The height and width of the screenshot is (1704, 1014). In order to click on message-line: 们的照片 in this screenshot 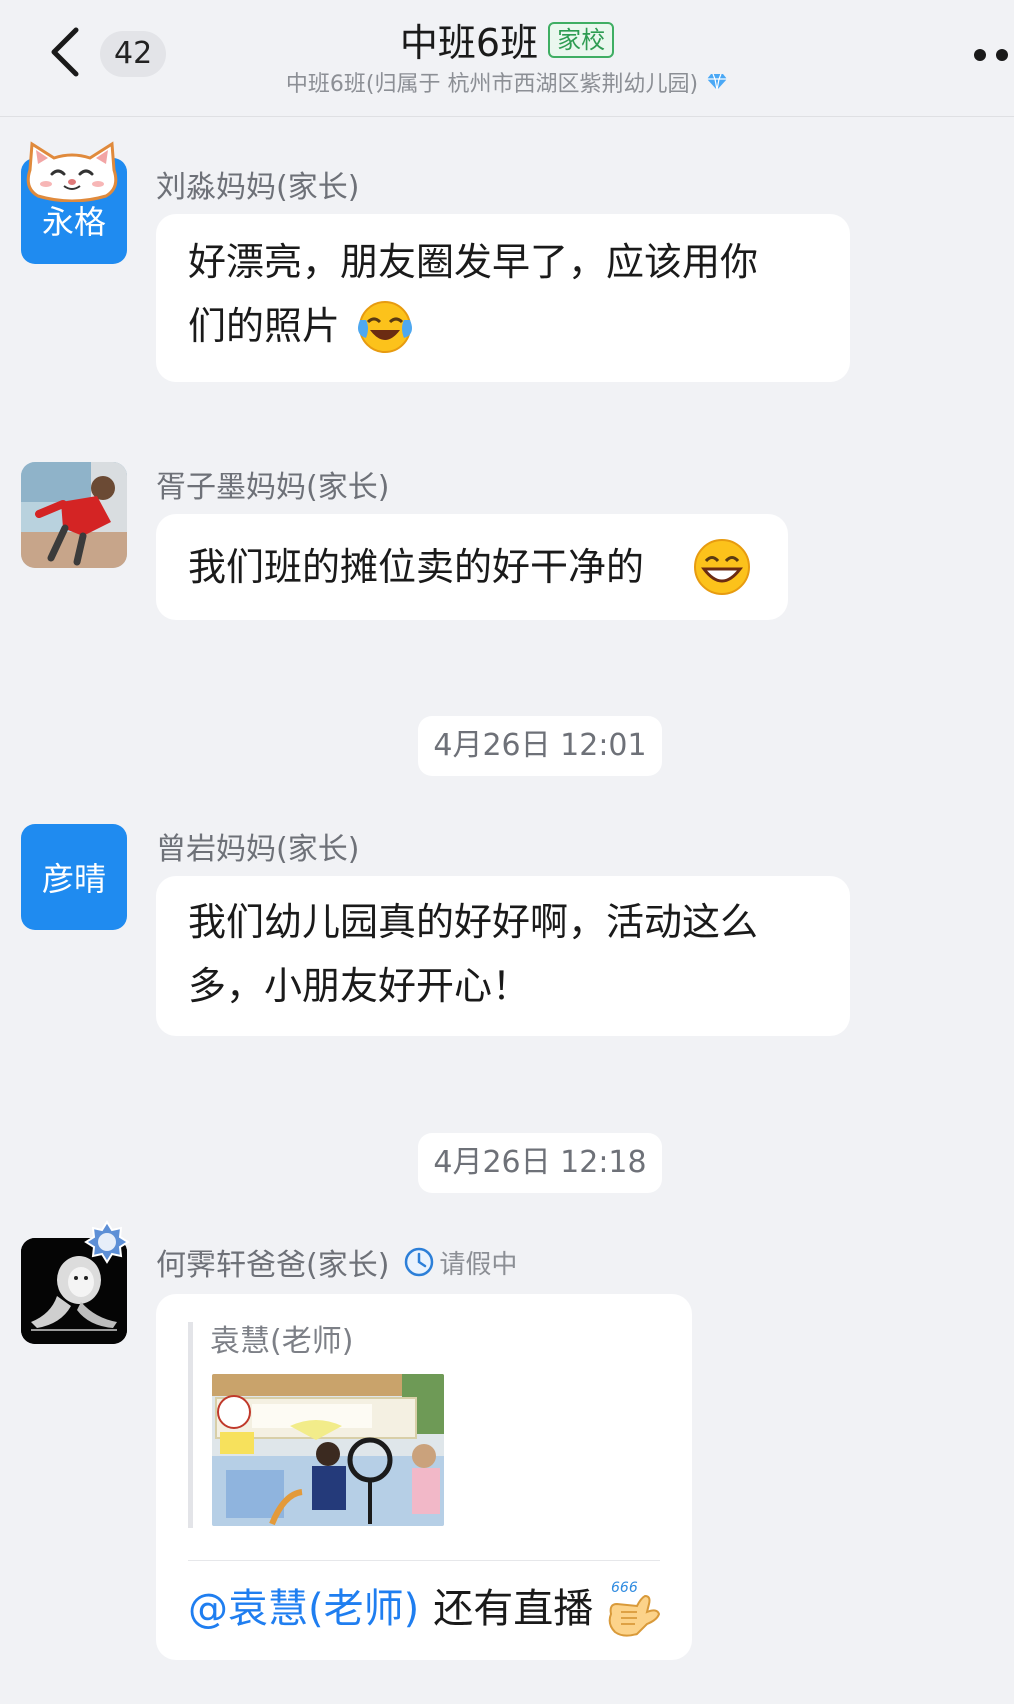, I will do `click(264, 326)`.